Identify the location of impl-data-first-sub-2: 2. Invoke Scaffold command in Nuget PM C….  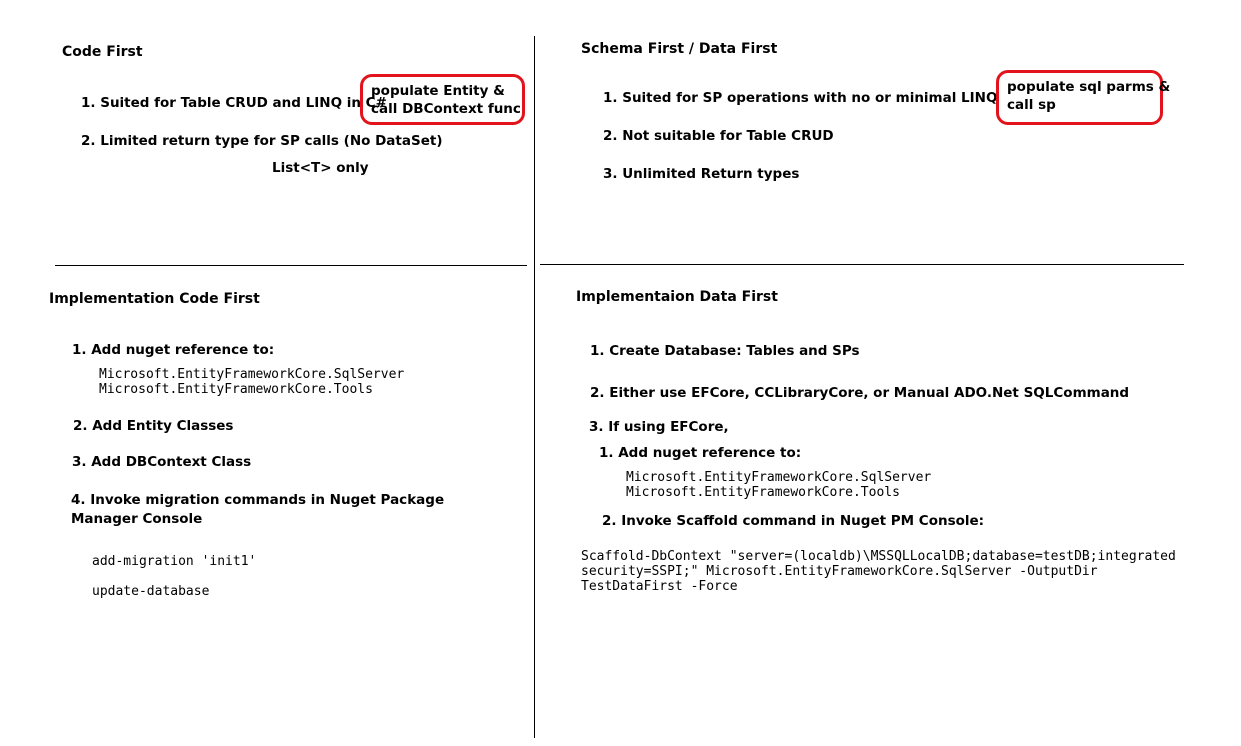
(793, 521).